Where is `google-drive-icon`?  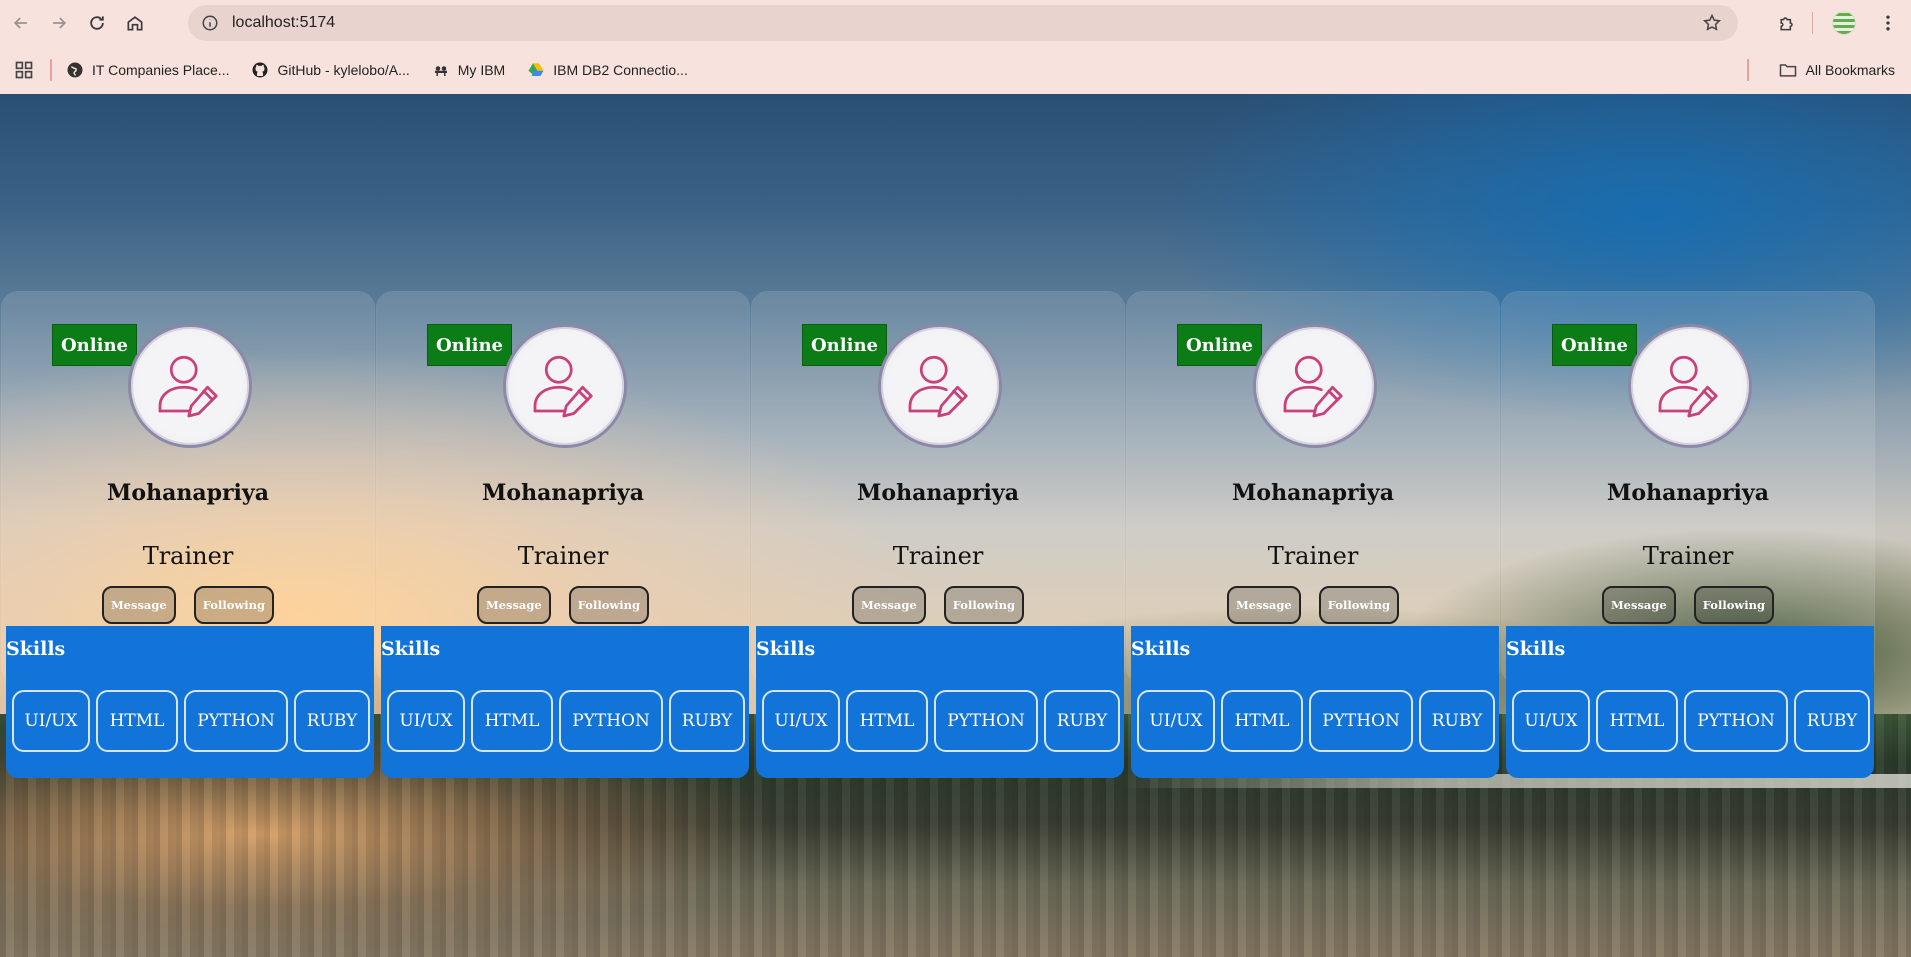 google-drive-icon is located at coordinates (536, 70).